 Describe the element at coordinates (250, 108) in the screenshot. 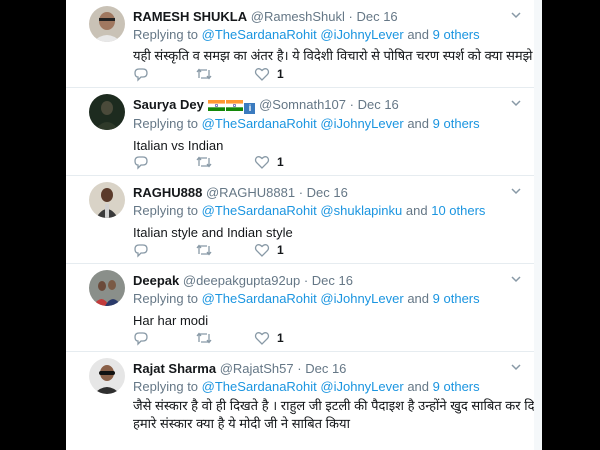

I see `info-badge-icon: i` at that location.